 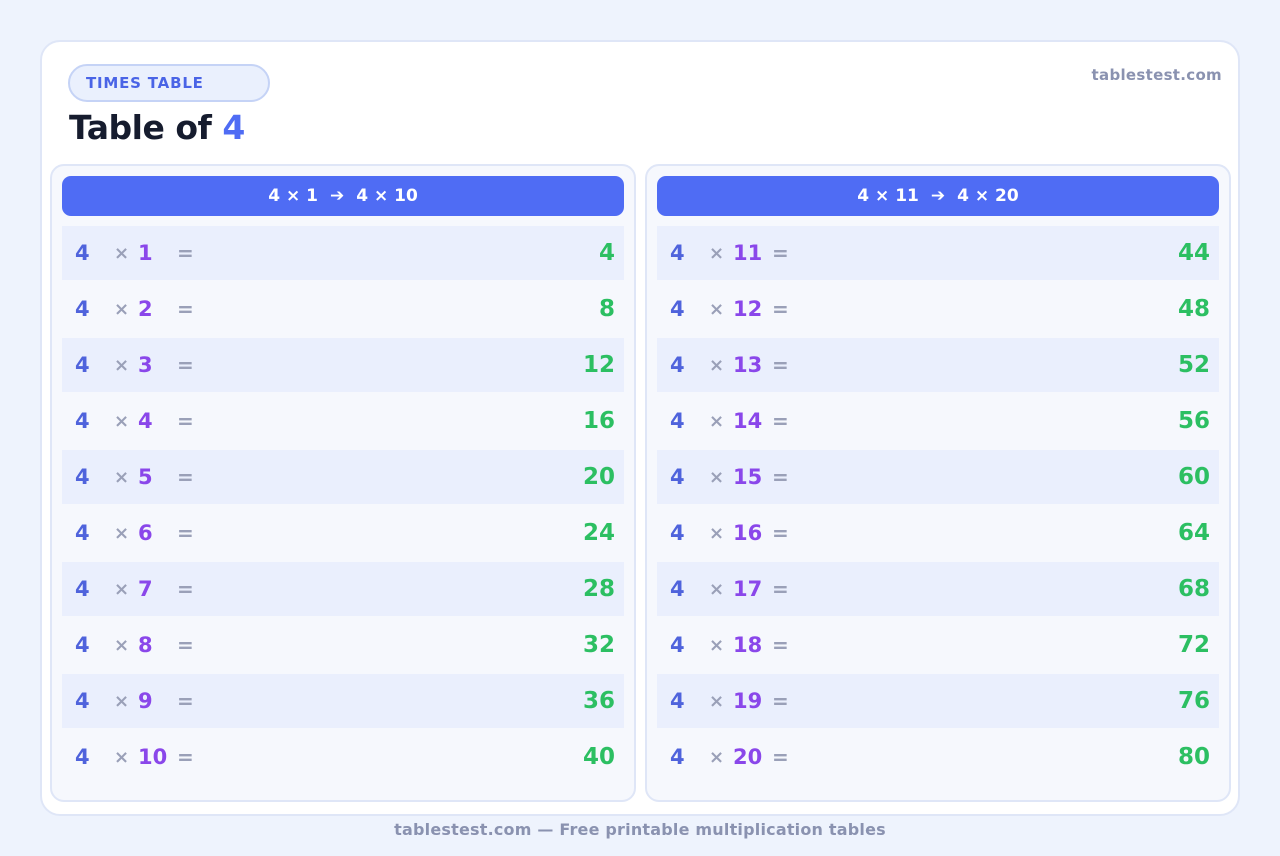 I want to click on multiplier: 9, so click(x=145, y=701).